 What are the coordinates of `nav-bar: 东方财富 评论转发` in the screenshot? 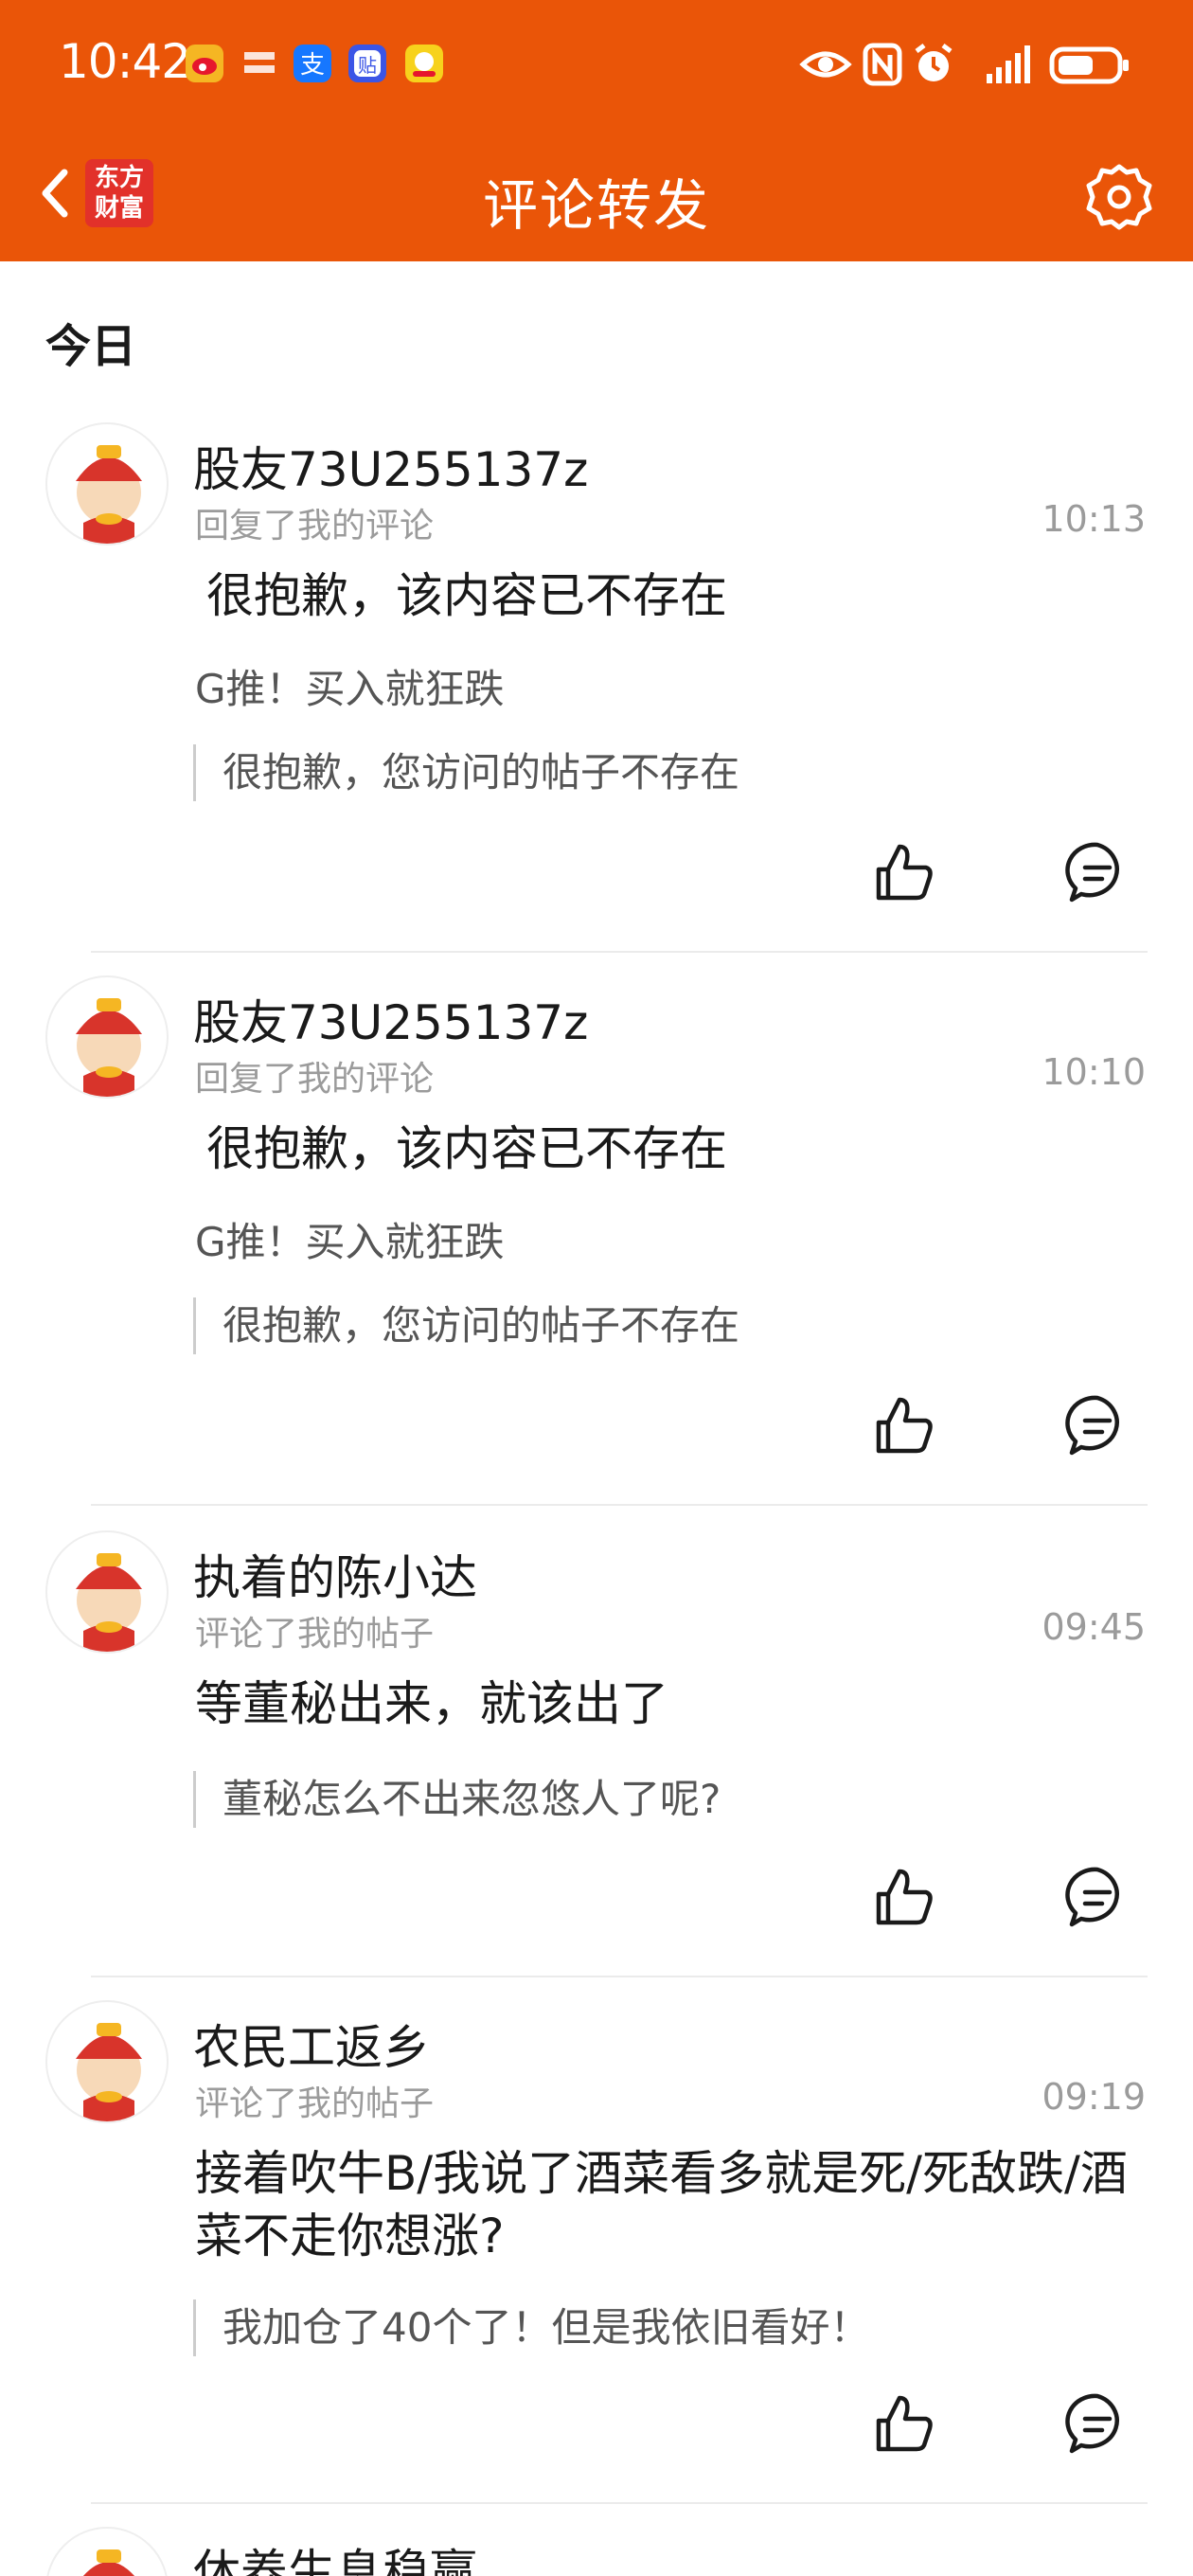 It's located at (596, 197).